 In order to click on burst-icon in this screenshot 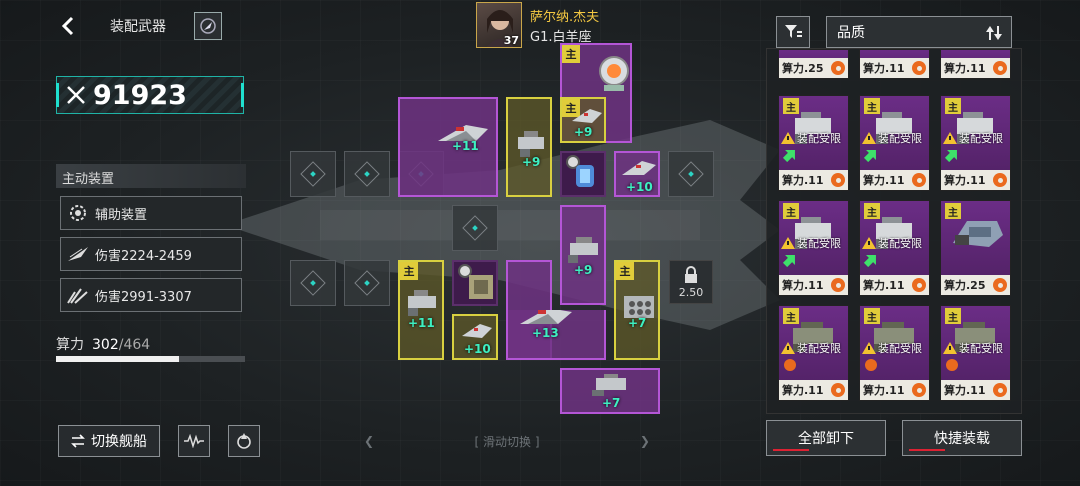, I will do `click(952, 365)`.